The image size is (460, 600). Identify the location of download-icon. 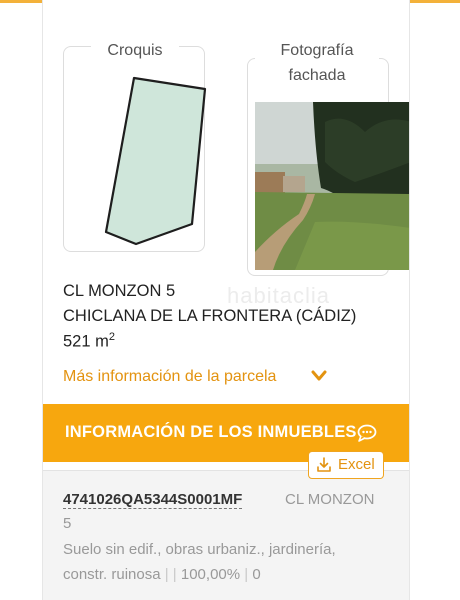
(324, 464).